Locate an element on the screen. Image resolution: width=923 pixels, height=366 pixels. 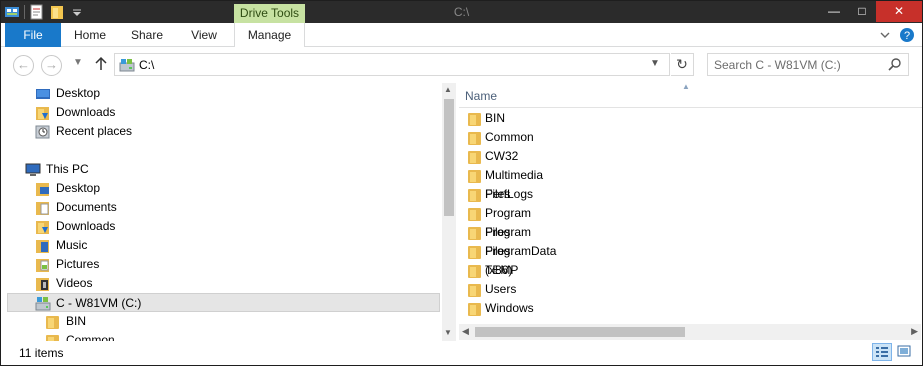
tree-item-videos: Videos is located at coordinates (135, 283).